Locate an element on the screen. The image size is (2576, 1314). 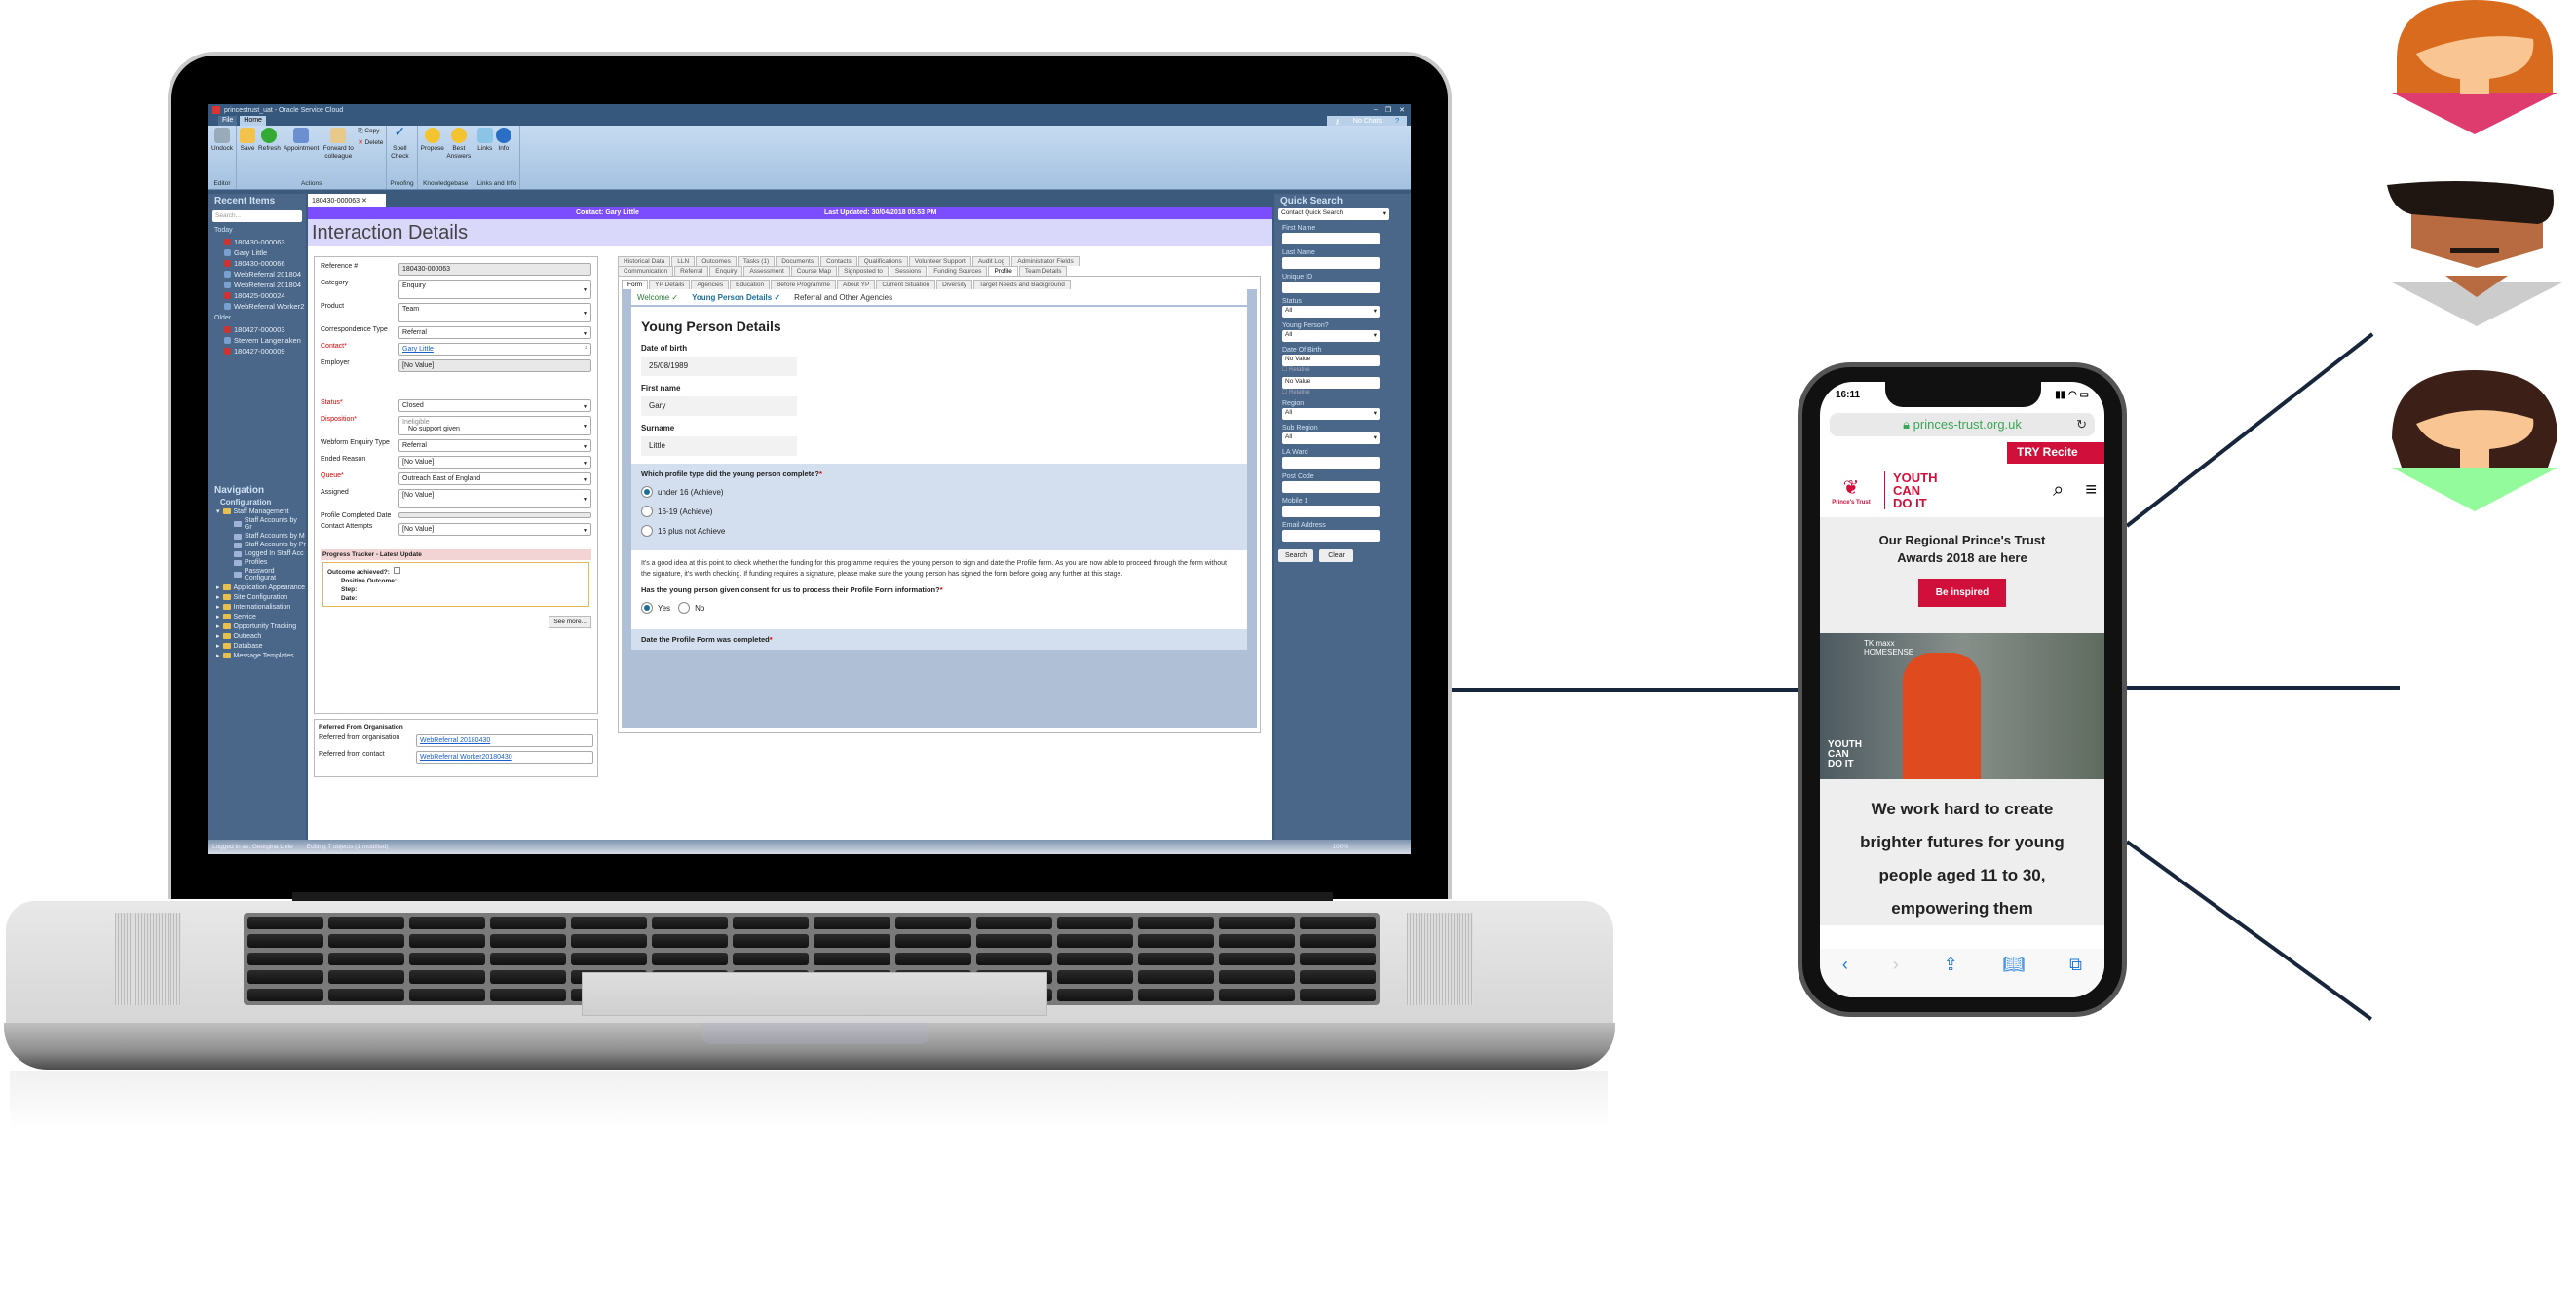
save-button: Save is located at coordinates (248, 141).